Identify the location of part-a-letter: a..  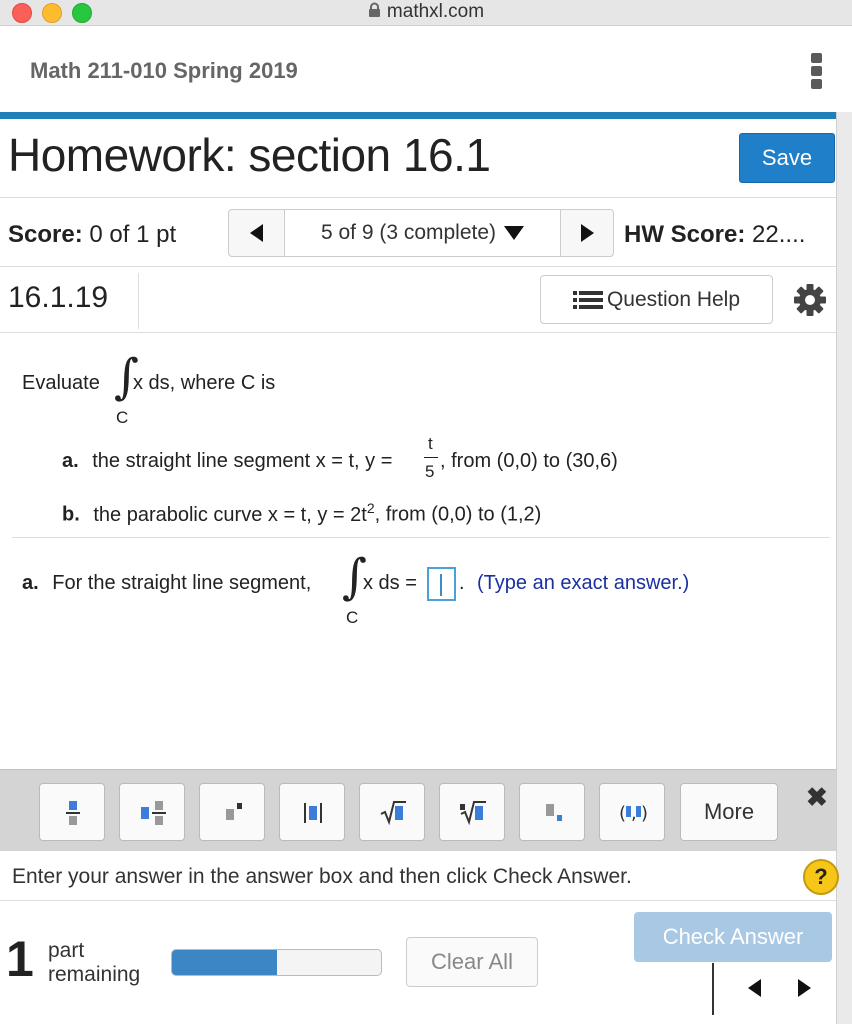
(70, 461).